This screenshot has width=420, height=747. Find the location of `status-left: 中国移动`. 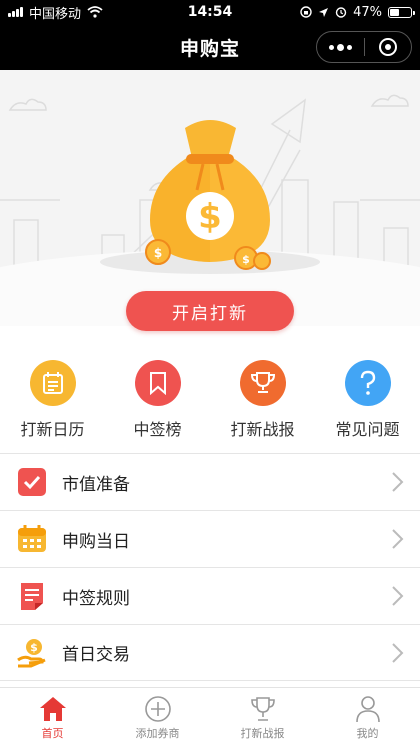

status-left: 中国移动 is located at coordinates (55, 12).